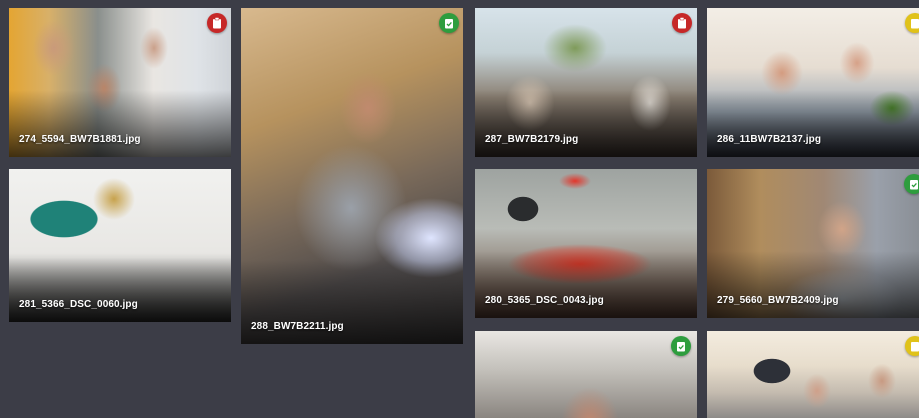 The width and height of the screenshot is (919, 418). Describe the element at coordinates (297, 326) in the screenshot. I see `photo-filename: 288_BW7B2211.jpg` at that location.